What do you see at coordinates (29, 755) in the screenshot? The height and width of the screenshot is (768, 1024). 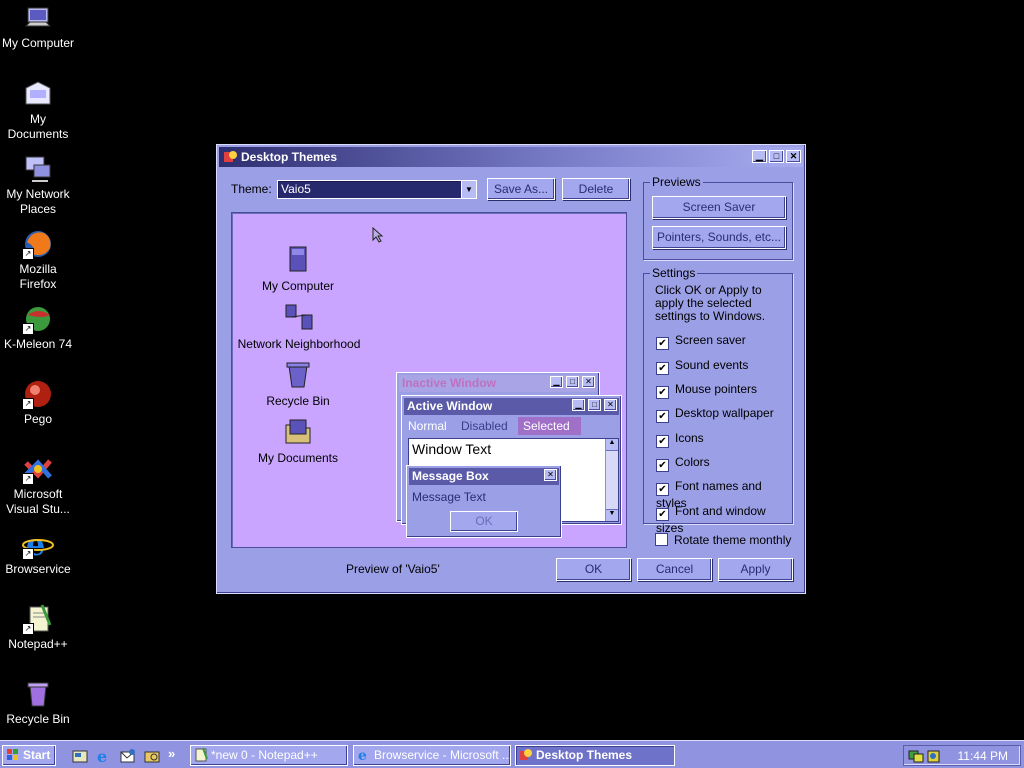 I see `start-button: Start` at bounding box center [29, 755].